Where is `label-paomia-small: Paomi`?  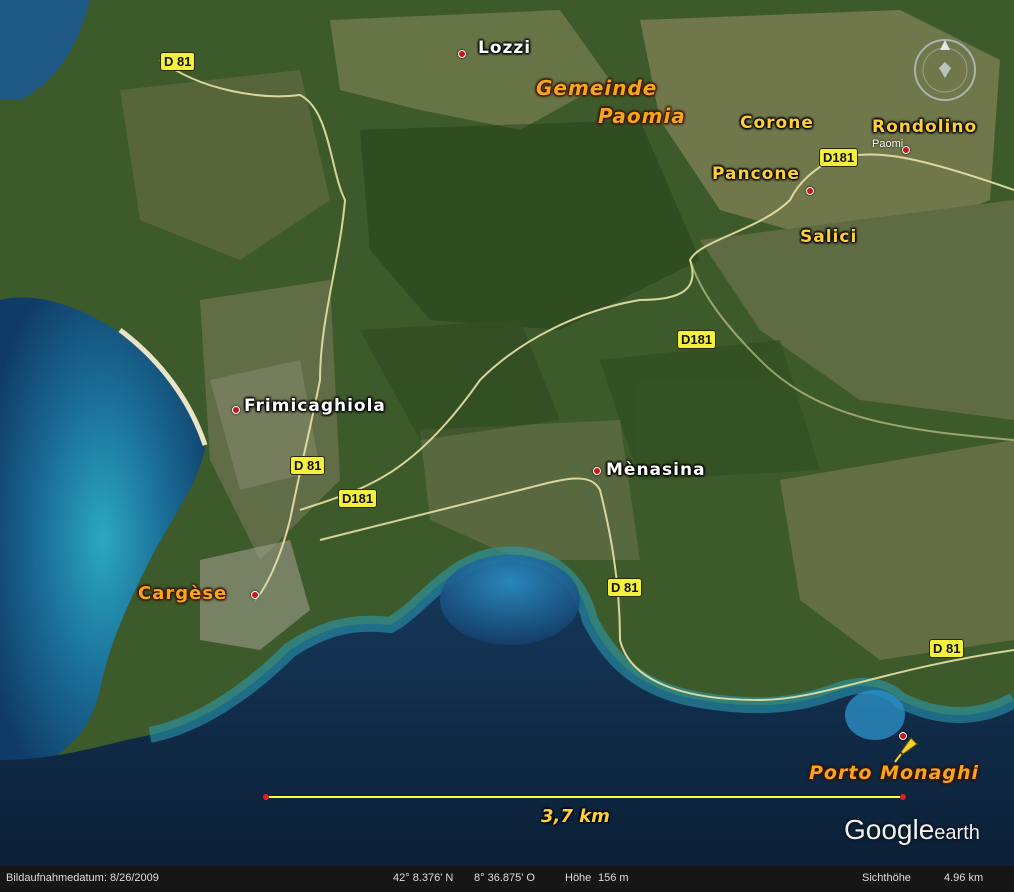 label-paomia-small: Paomi is located at coordinates (887, 144).